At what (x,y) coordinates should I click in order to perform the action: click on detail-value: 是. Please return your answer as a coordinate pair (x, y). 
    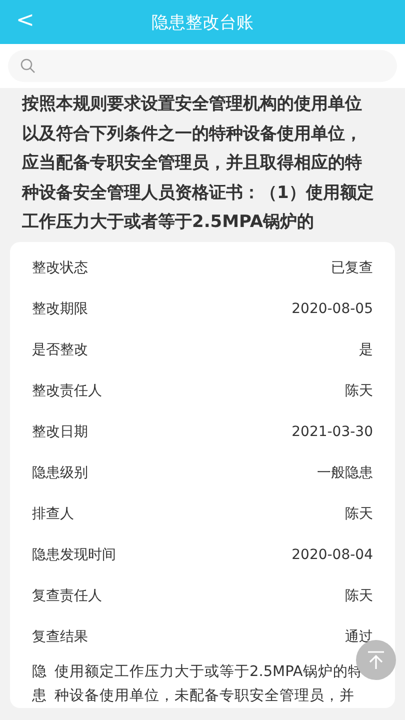
    Looking at the image, I should click on (366, 350).